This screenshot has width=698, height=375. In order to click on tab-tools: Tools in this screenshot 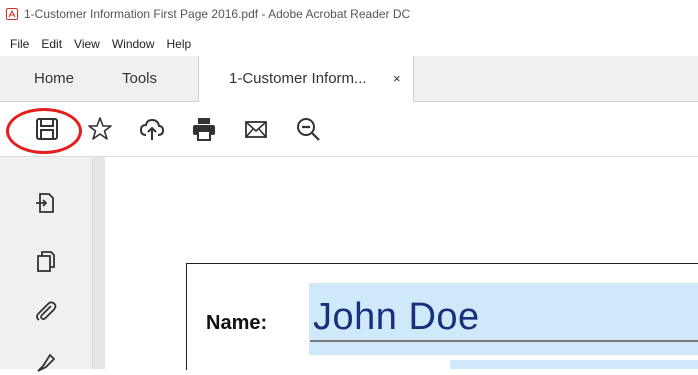, I will do `click(139, 78)`.